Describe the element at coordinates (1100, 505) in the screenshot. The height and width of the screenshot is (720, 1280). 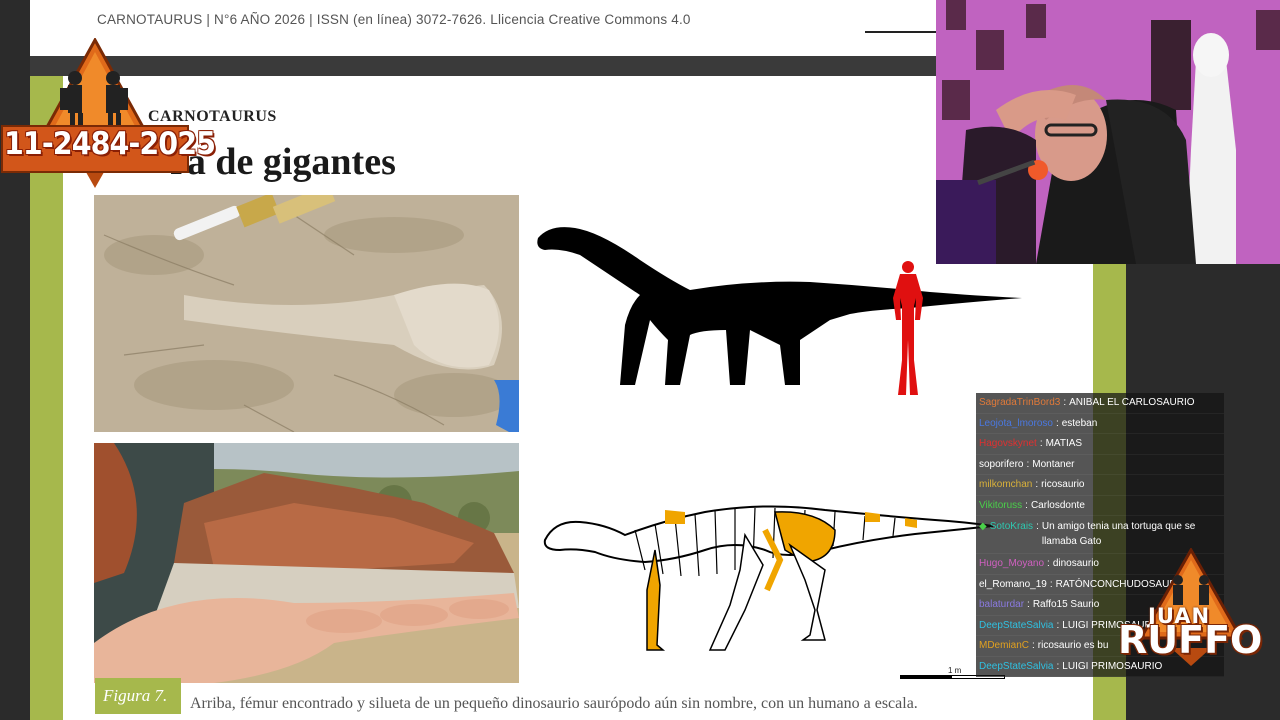
I see `chat-message: Vikitoruss: Carlosdonte` at that location.